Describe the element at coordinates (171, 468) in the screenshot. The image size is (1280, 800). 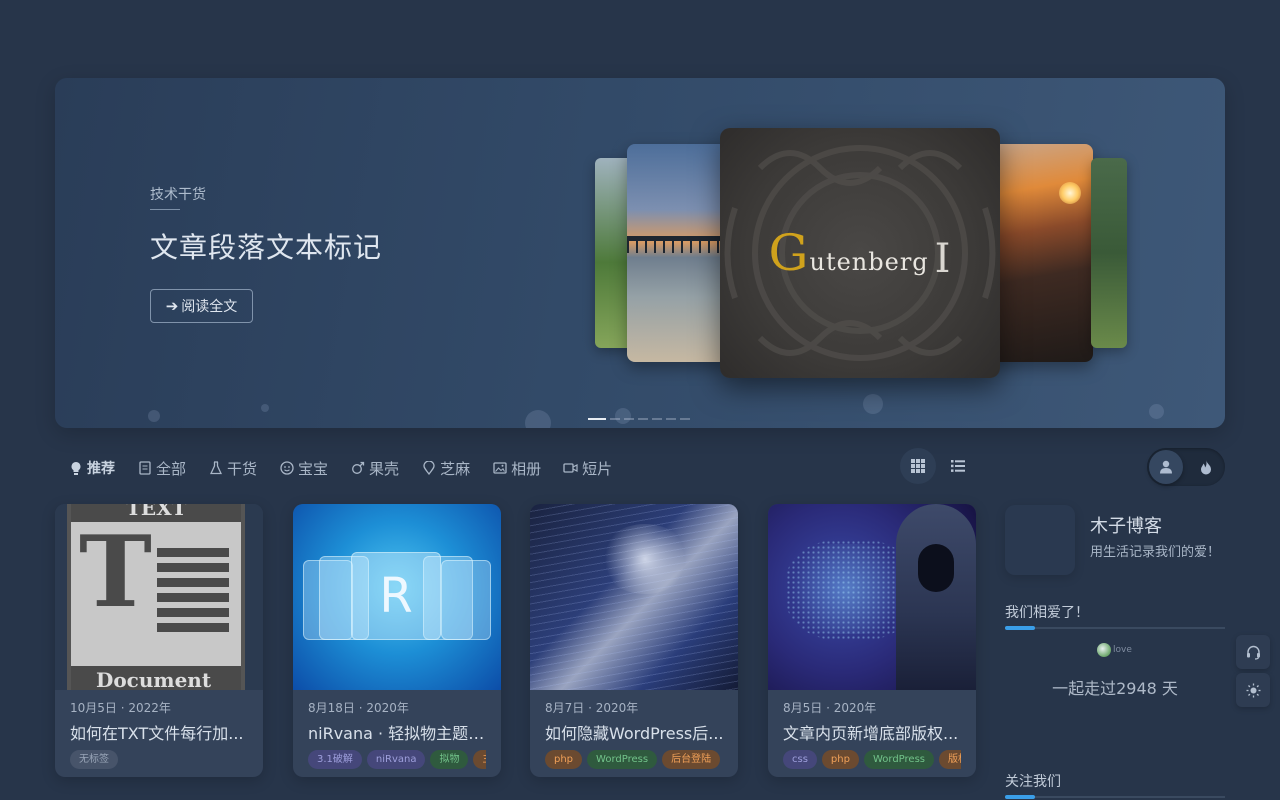
I see `nav-item-label: 全部` at that location.